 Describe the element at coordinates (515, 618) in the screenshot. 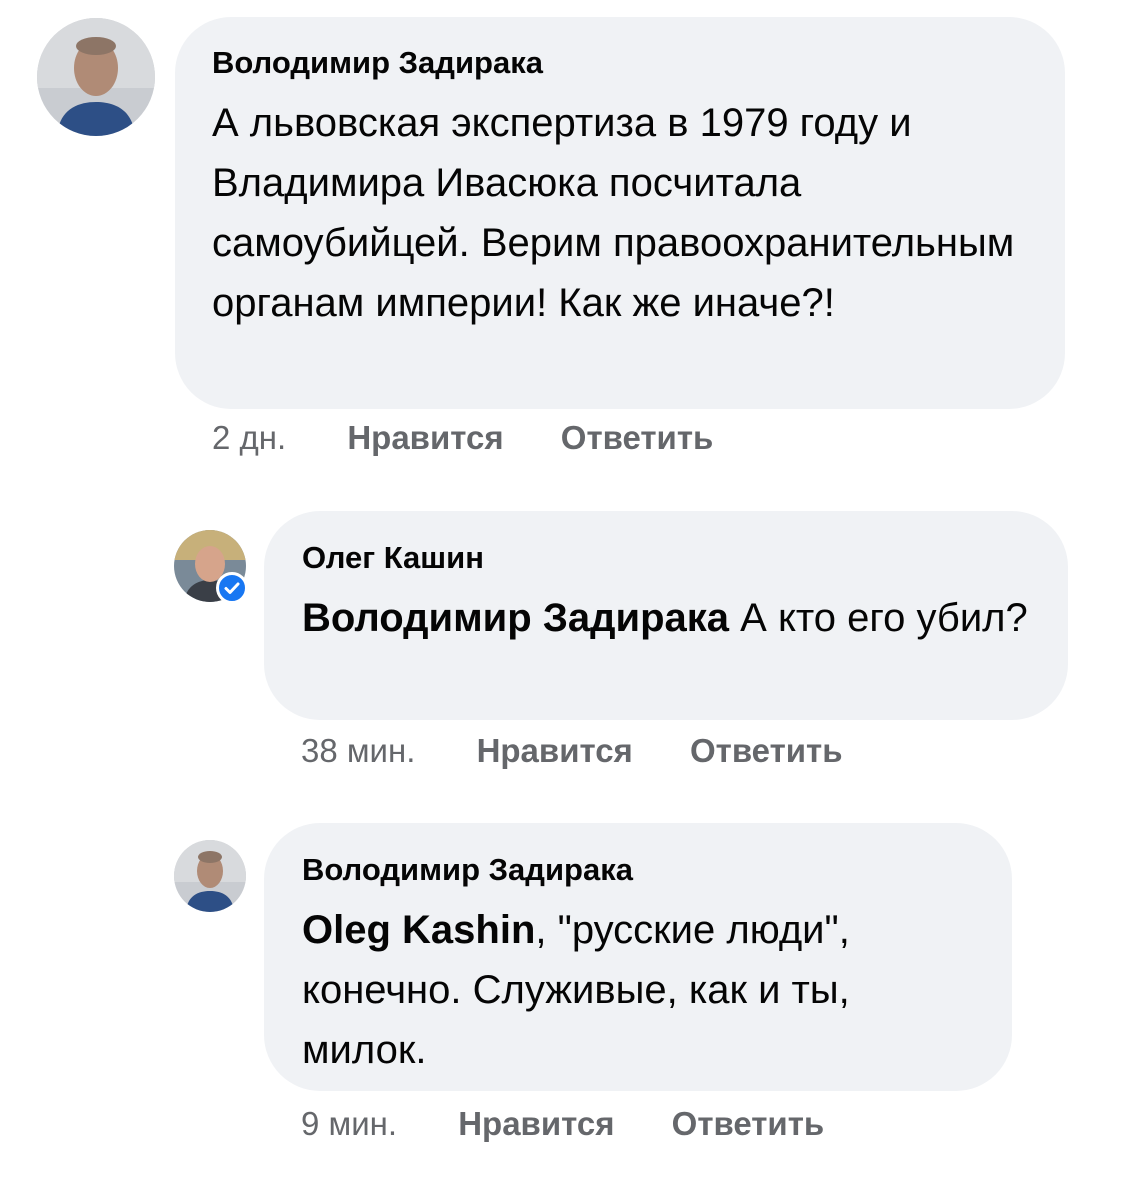

I see `mention-link: Володимир Задирака` at that location.